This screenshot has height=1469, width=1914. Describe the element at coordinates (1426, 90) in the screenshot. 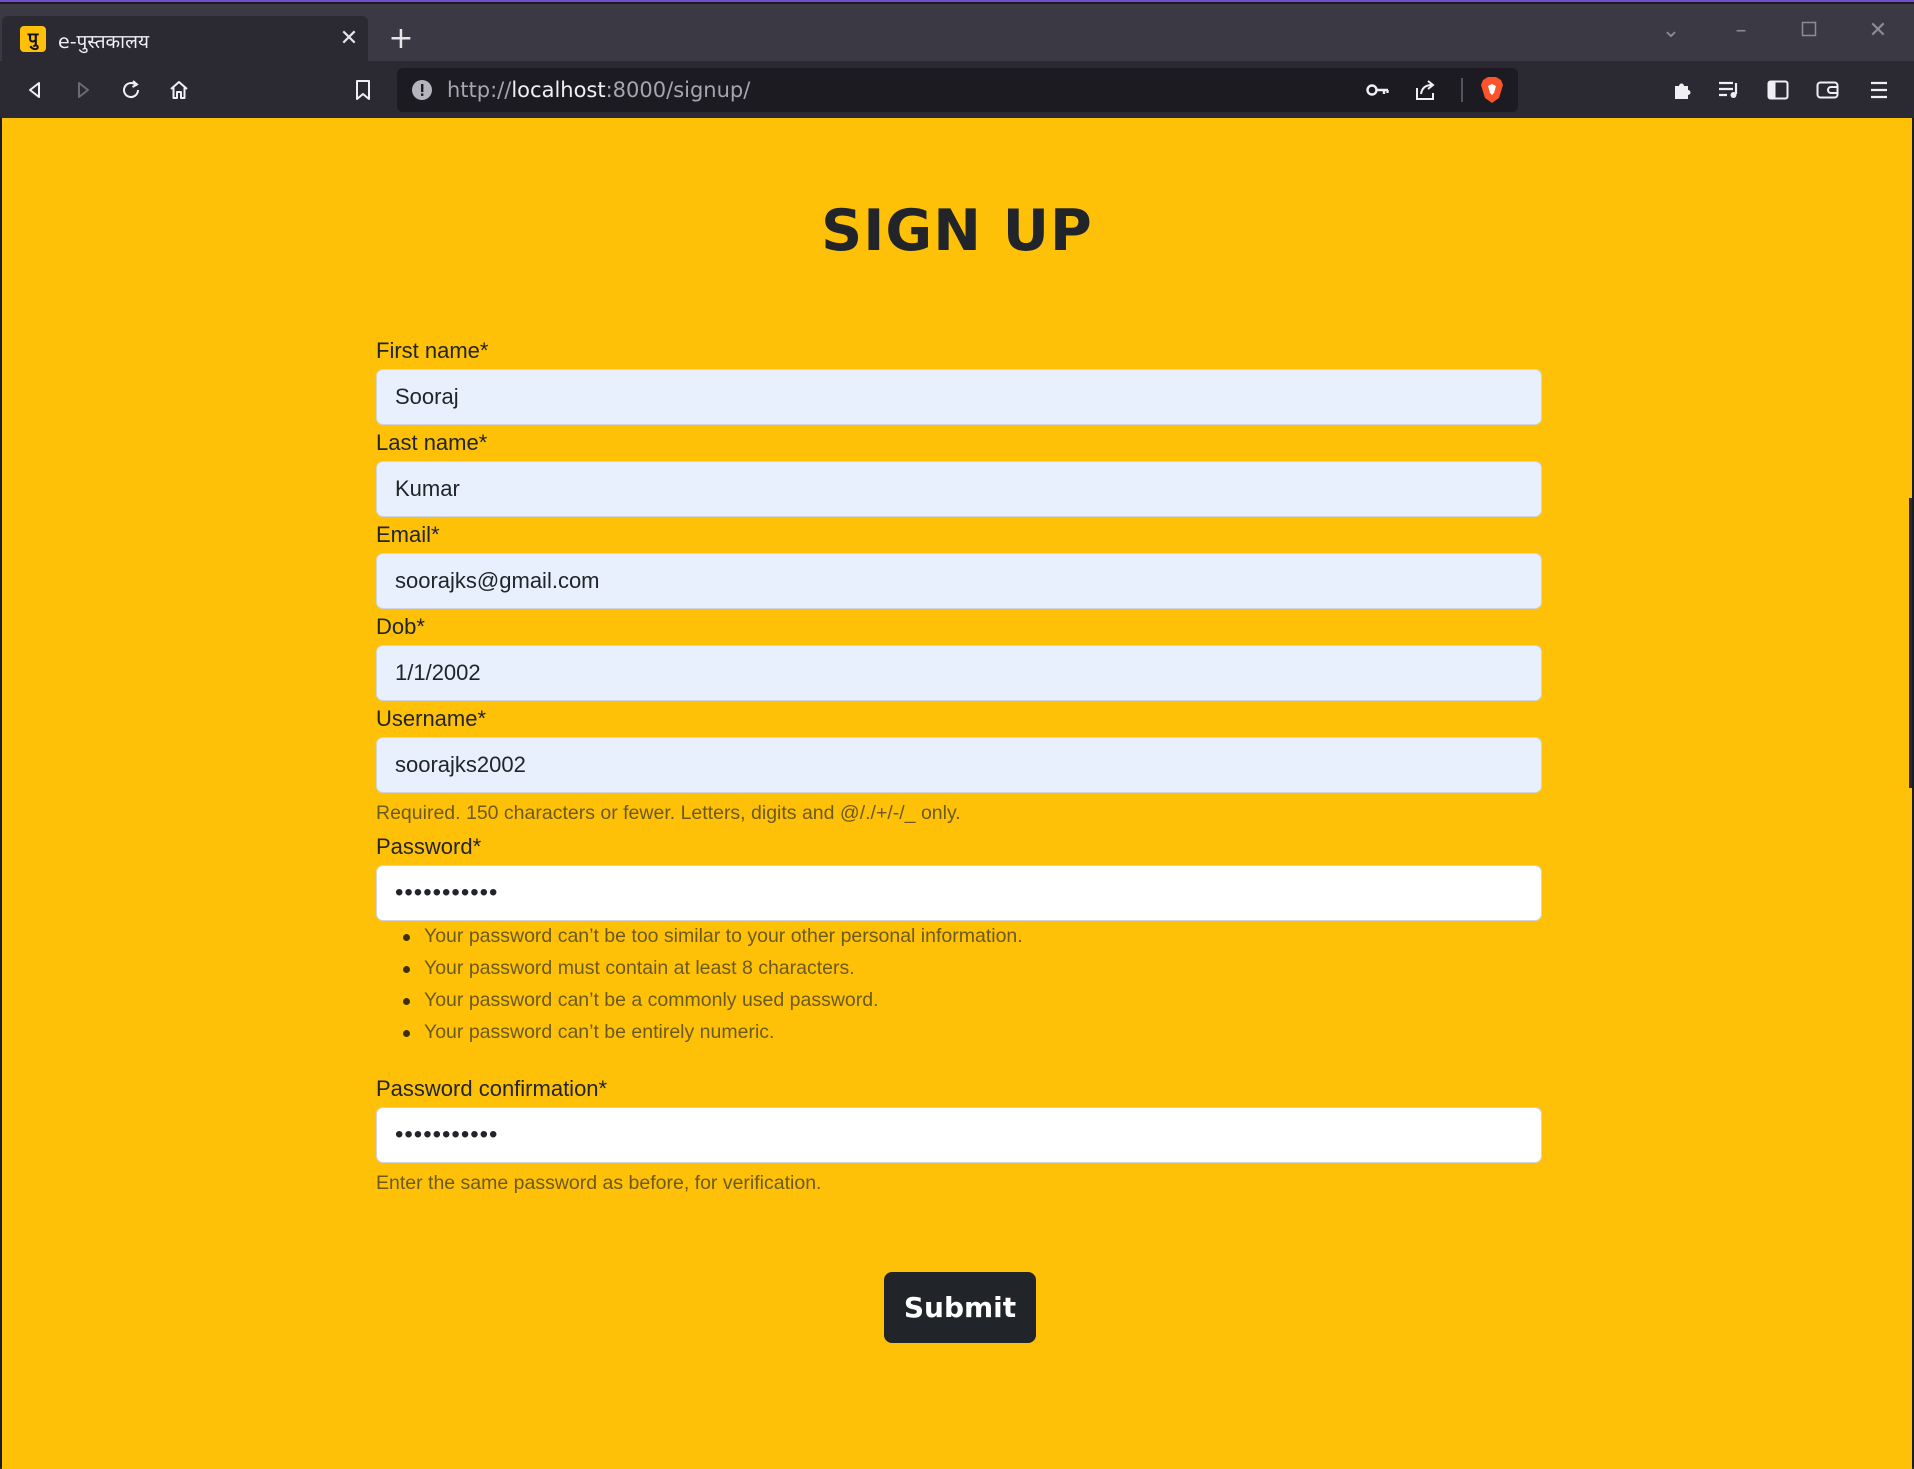

I see `share-icon` at that location.